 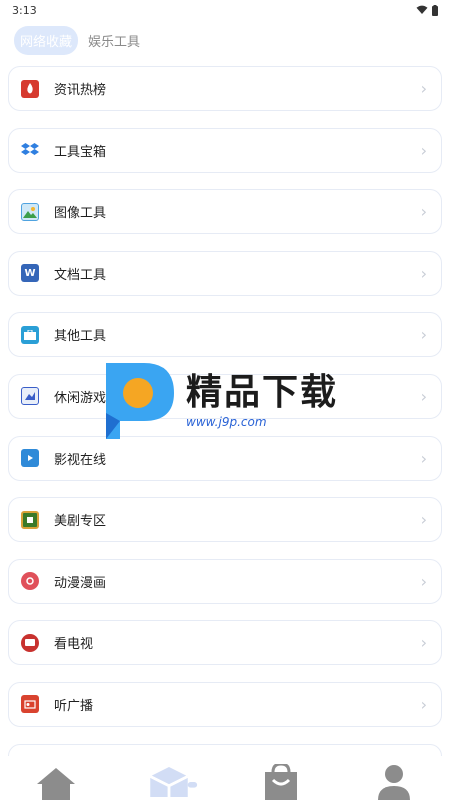 I want to click on list-item: W 文档工具 ›, so click(x=225, y=273).